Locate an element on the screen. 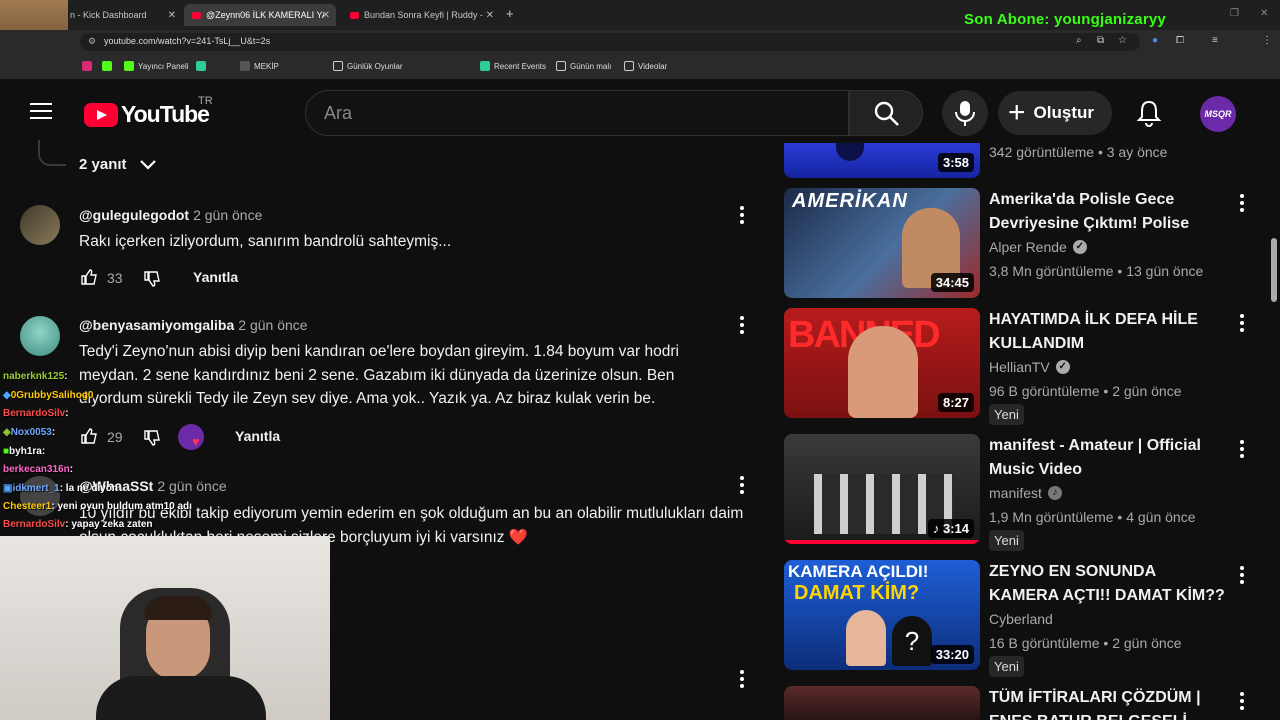 Image resolution: width=1280 pixels, height=720 pixels. video-thumbnail: AMERİKAN 34:45 is located at coordinates (882, 243).